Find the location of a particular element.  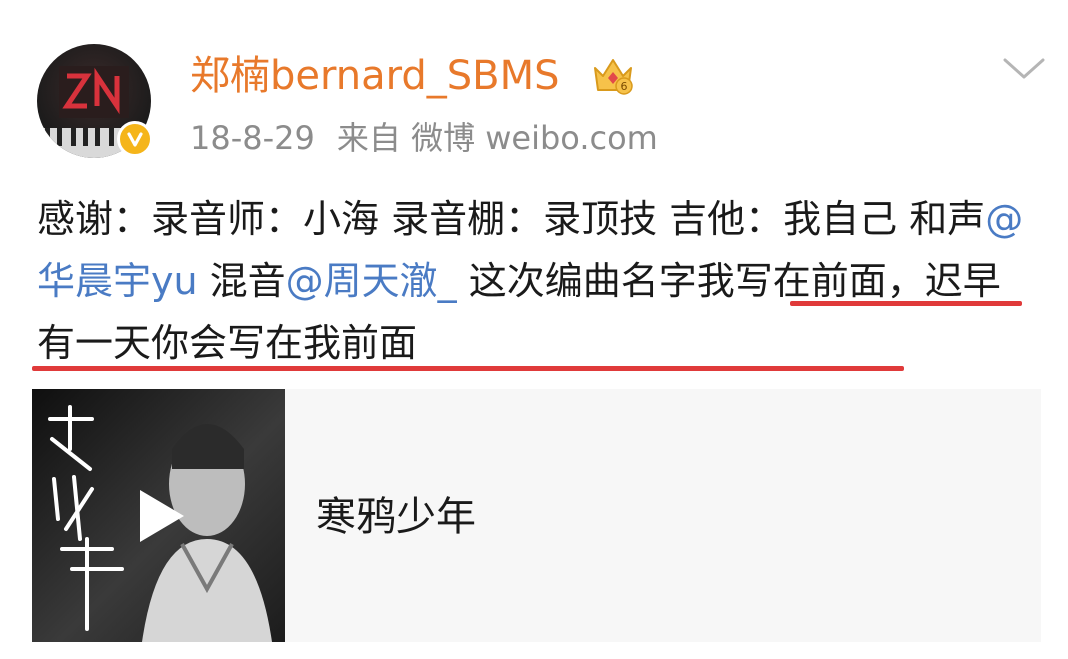

mention-link: @周天澈_ is located at coordinates (371, 281).